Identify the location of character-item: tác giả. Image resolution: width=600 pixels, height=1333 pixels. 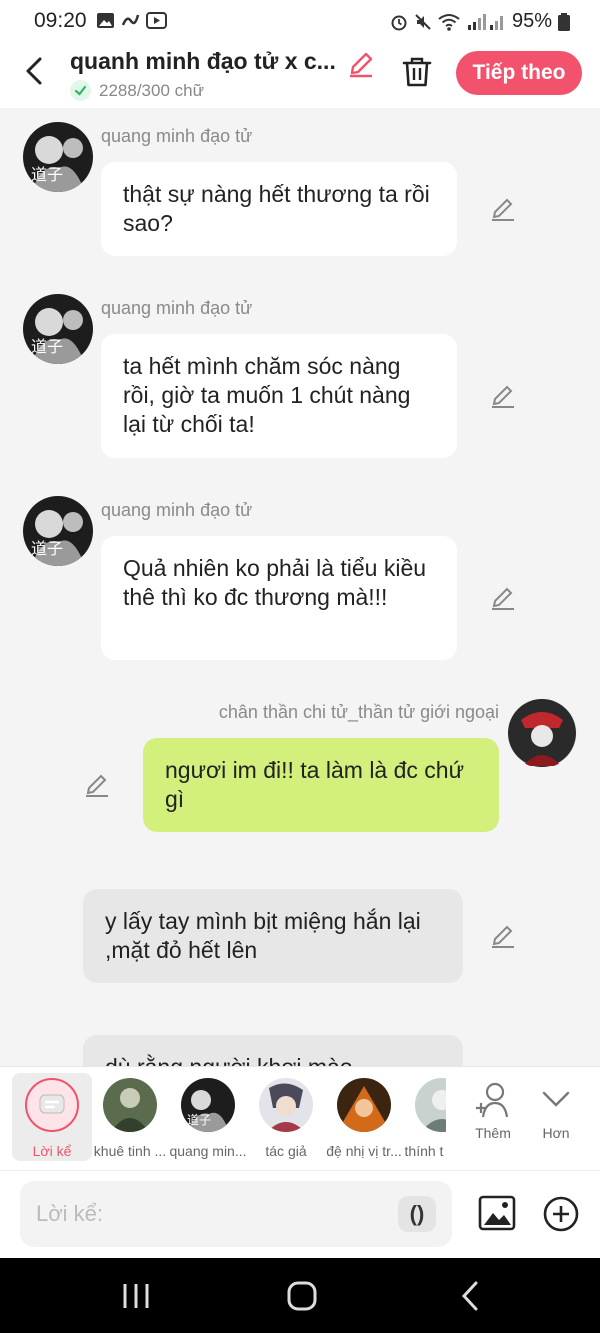
(286, 1117).